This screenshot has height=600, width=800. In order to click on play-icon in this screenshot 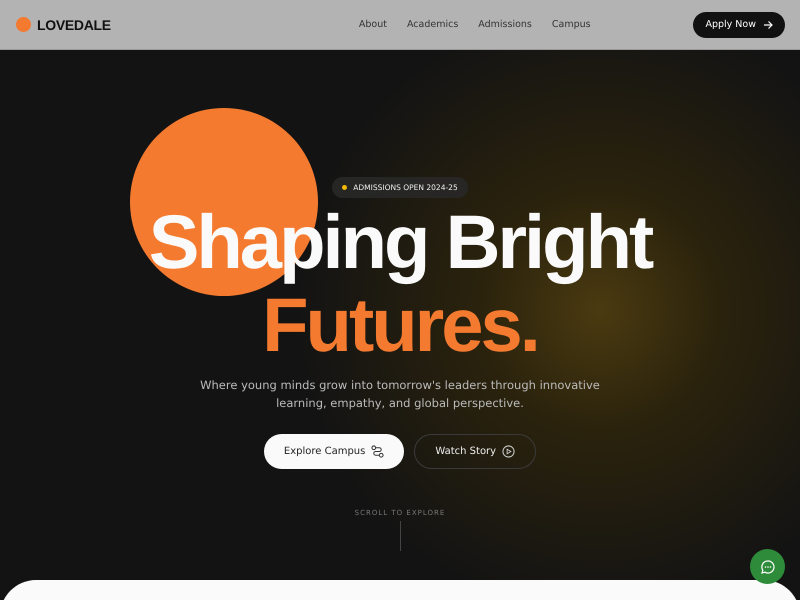, I will do `click(509, 451)`.